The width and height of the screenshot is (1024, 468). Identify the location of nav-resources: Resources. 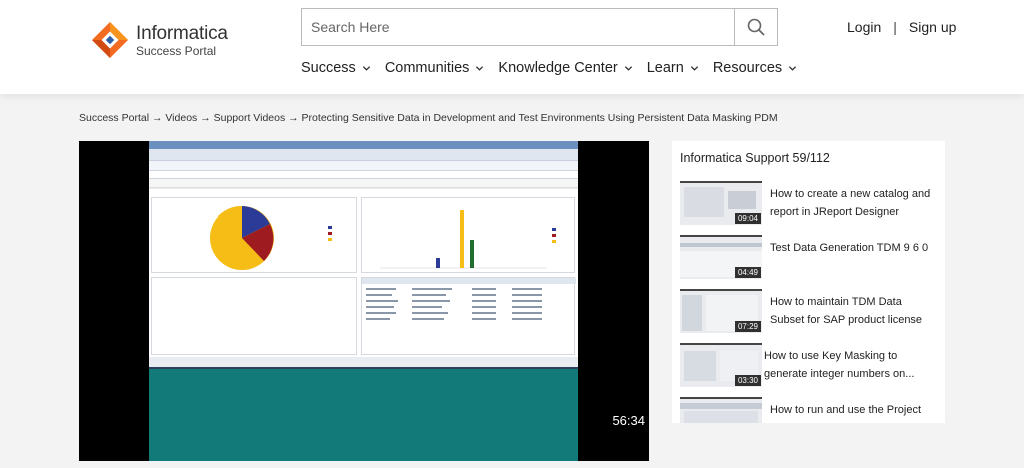
(755, 68).